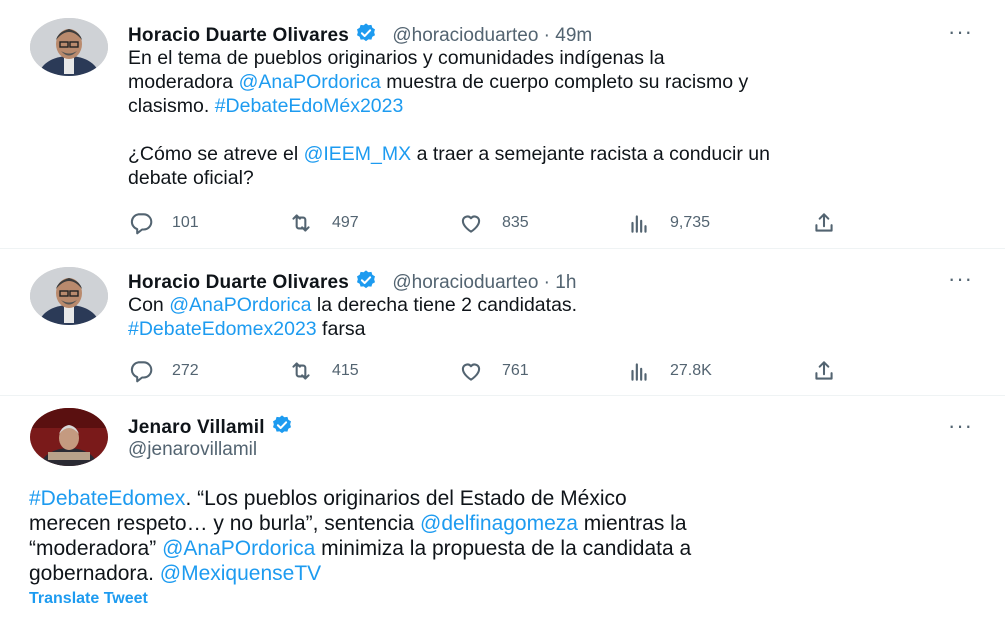 This screenshot has height=620, width=1005. I want to click on like-count: 761, so click(515, 370).